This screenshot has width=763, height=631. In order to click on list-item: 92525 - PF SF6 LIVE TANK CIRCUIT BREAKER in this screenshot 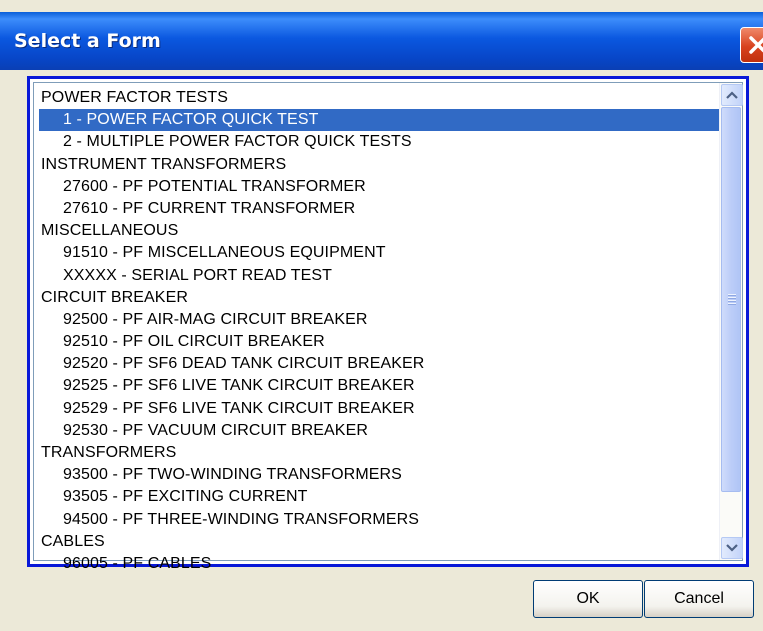, I will do `click(381, 386)`.